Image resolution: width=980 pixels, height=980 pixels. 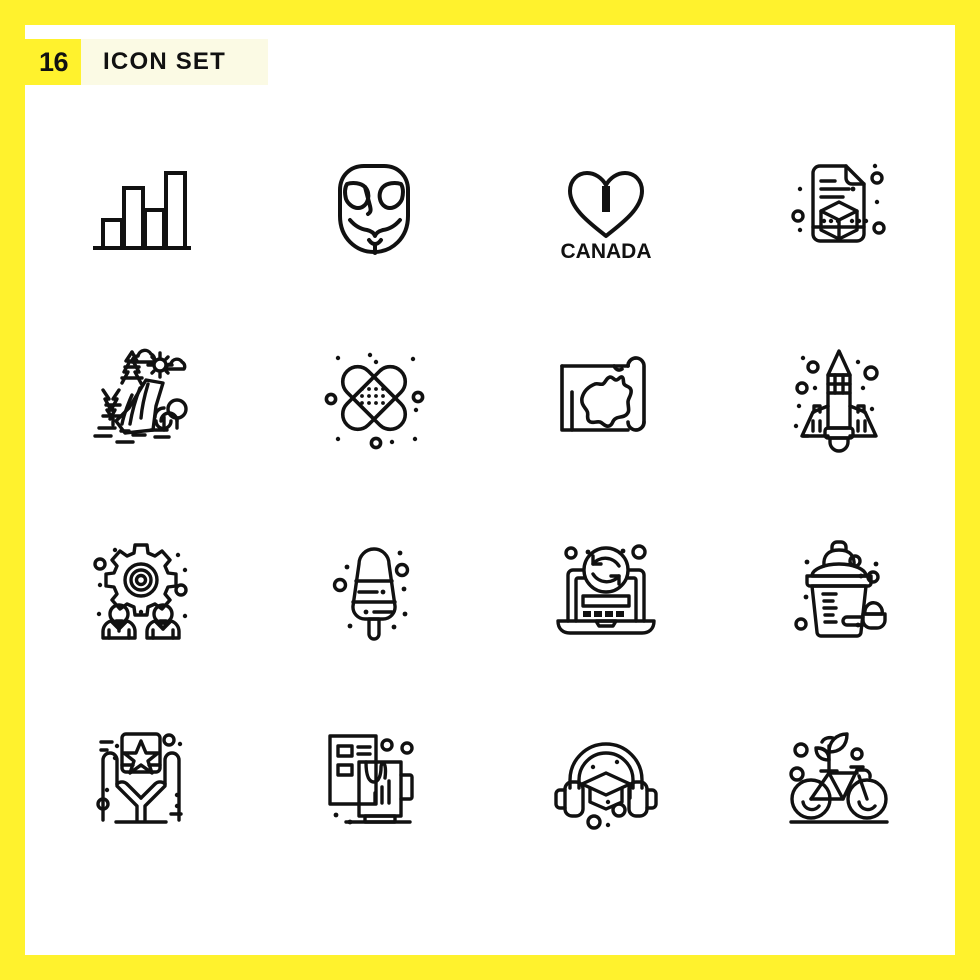 I want to click on protein-shaker-icon, so click(x=839, y=588).